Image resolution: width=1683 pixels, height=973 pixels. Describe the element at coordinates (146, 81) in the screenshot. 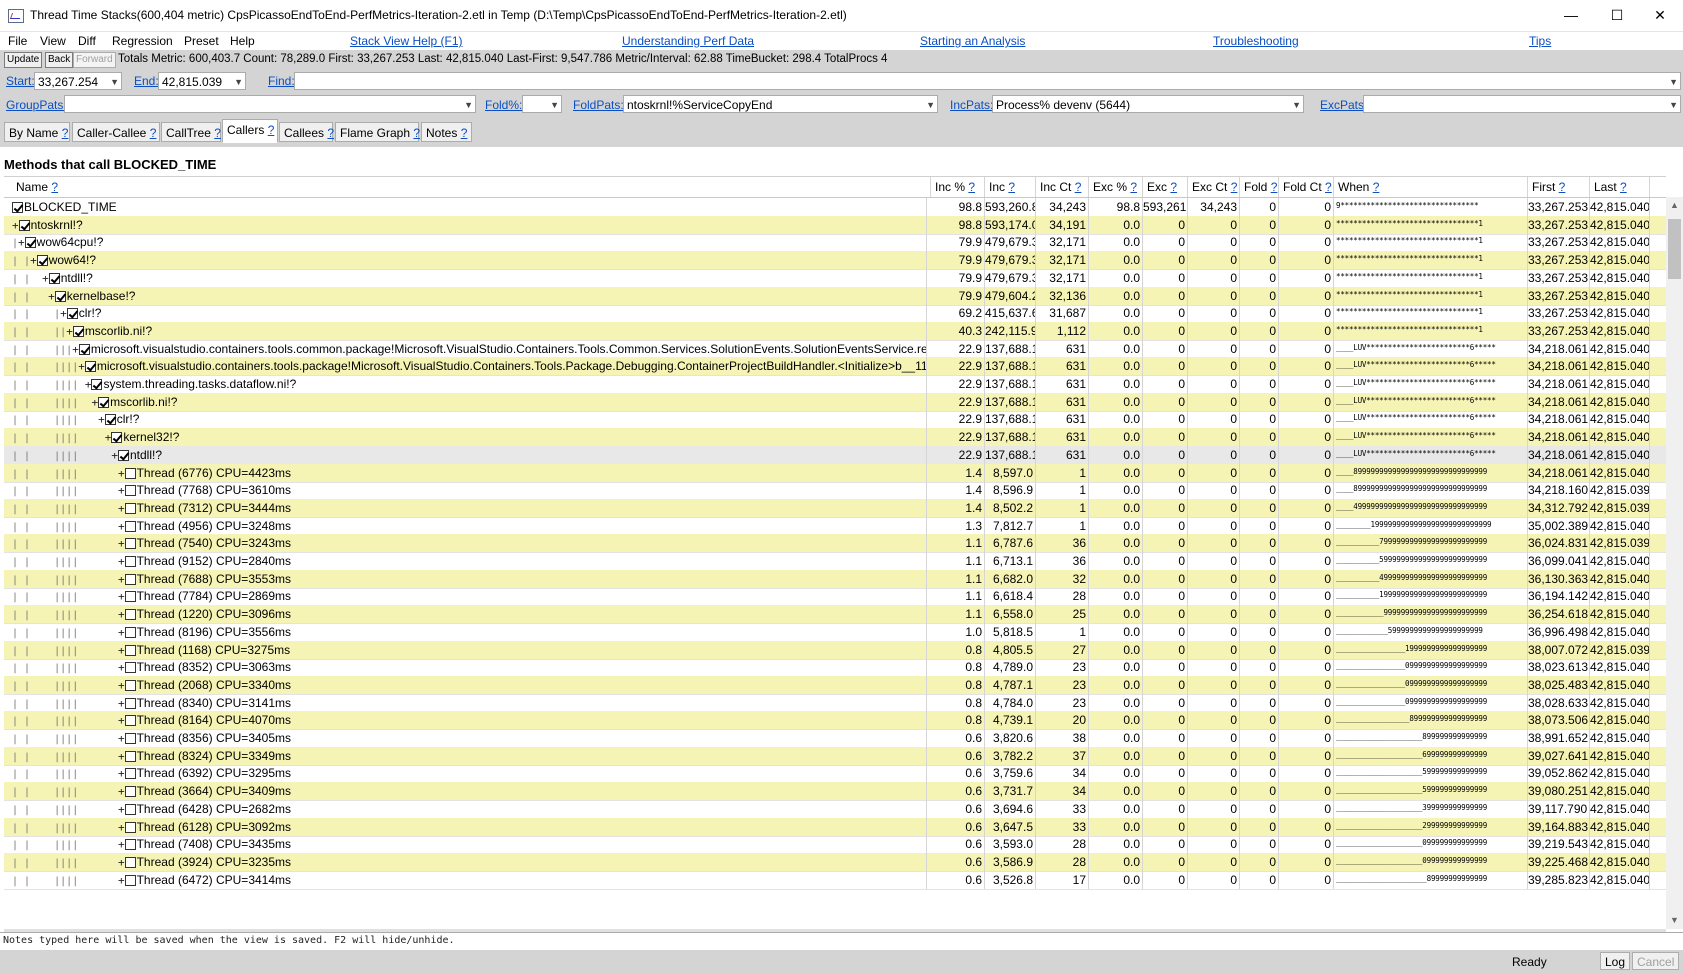

I see `end-label: End:` at that location.